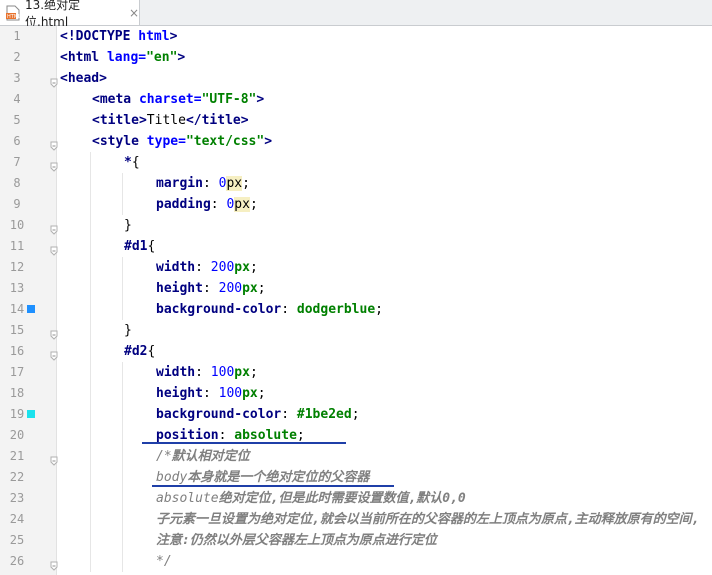 Image resolution: width=712 pixels, height=575 pixels. What do you see at coordinates (17, 540) in the screenshot?
I see `line-number: 25` at bounding box center [17, 540].